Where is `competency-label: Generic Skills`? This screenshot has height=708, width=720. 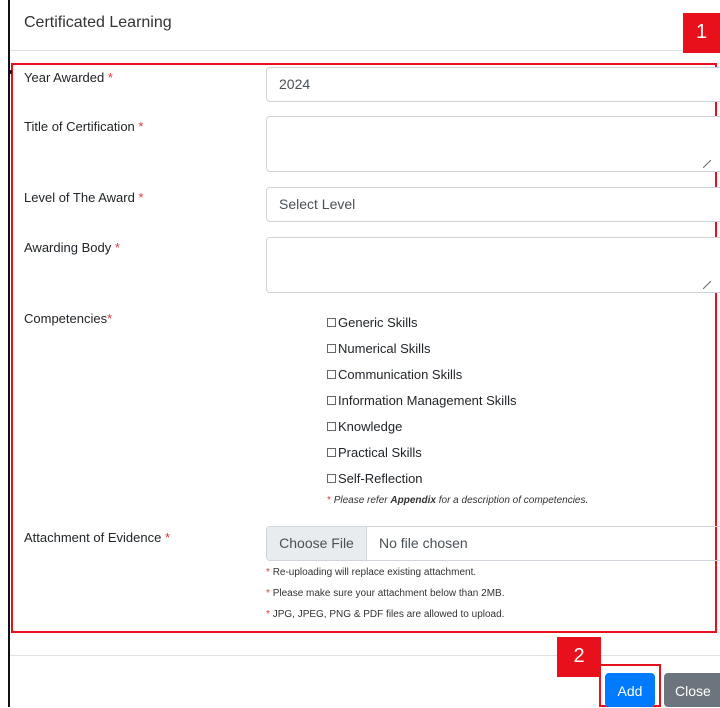 competency-label: Generic Skills is located at coordinates (378, 322).